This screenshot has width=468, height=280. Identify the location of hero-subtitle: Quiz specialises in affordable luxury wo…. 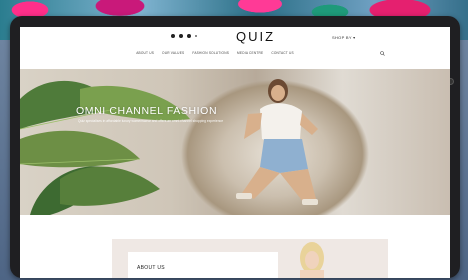
(151, 121).